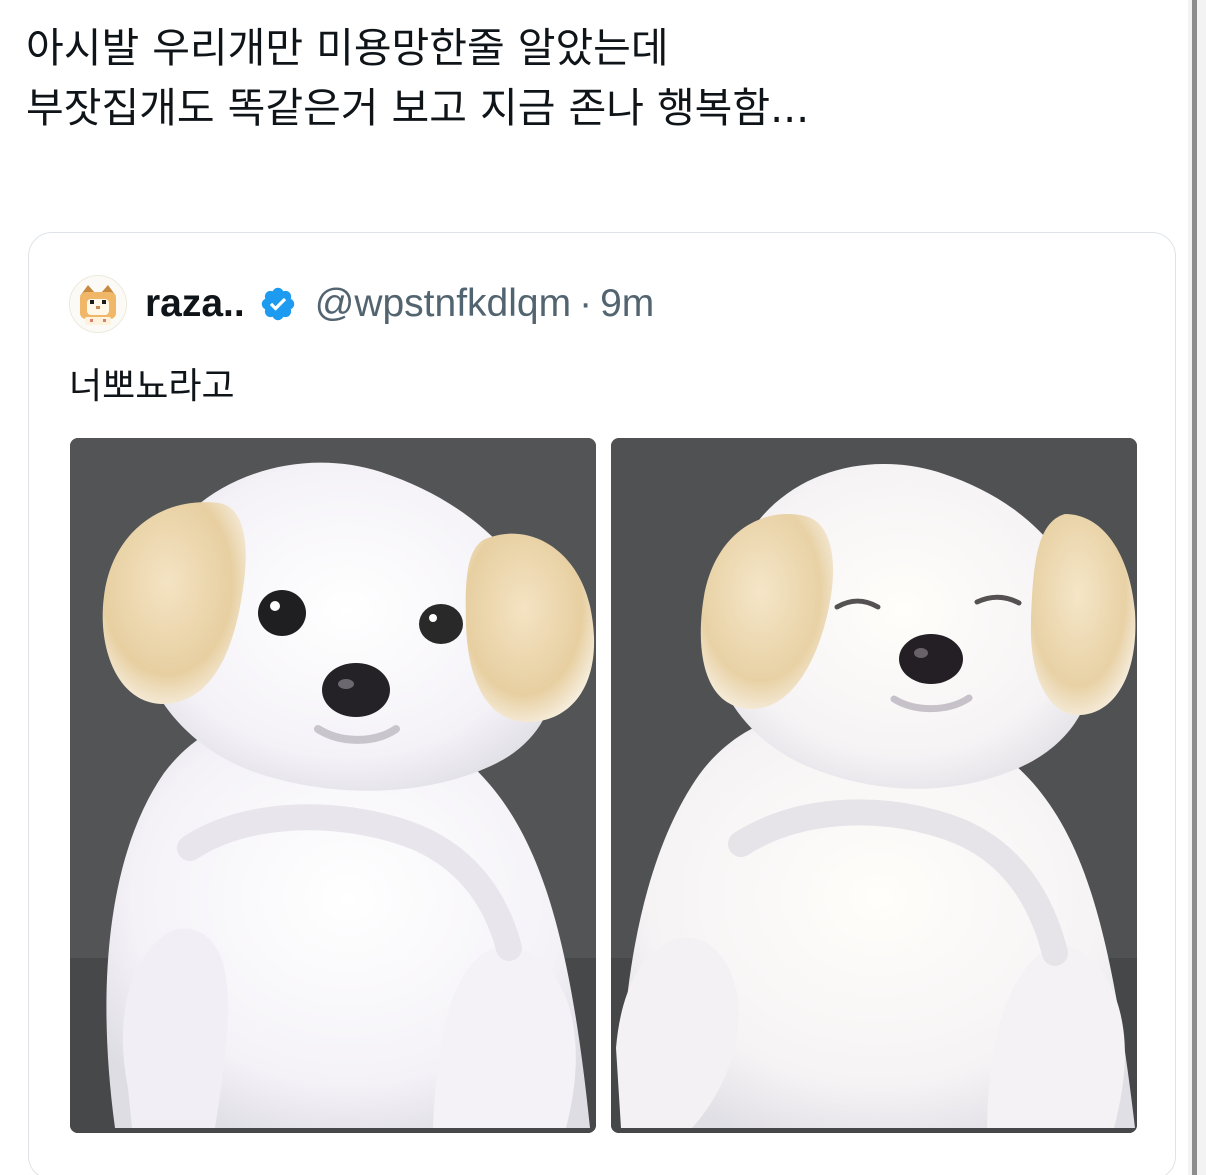 The image size is (1206, 1175). What do you see at coordinates (627, 304) in the screenshot?
I see `tweet-time: 9m` at bounding box center [627, 304].